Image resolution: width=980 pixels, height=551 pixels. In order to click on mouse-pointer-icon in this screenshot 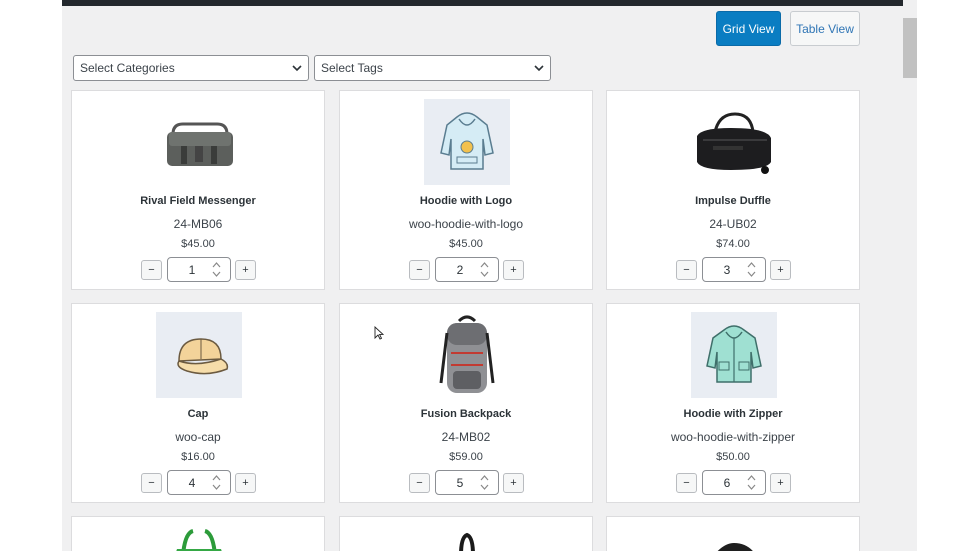, I will do `click(379, 333)`.